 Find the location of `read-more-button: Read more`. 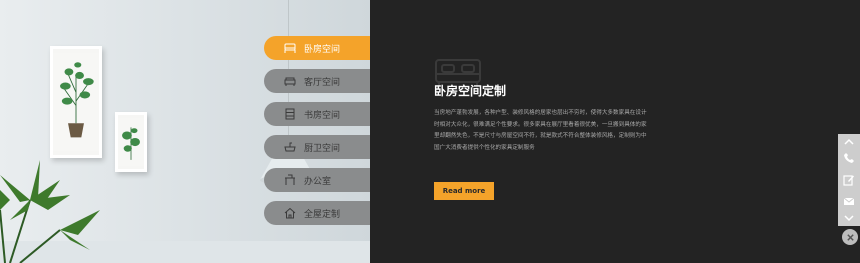

read-more-button: Read more is located at coordinates (464, 191).